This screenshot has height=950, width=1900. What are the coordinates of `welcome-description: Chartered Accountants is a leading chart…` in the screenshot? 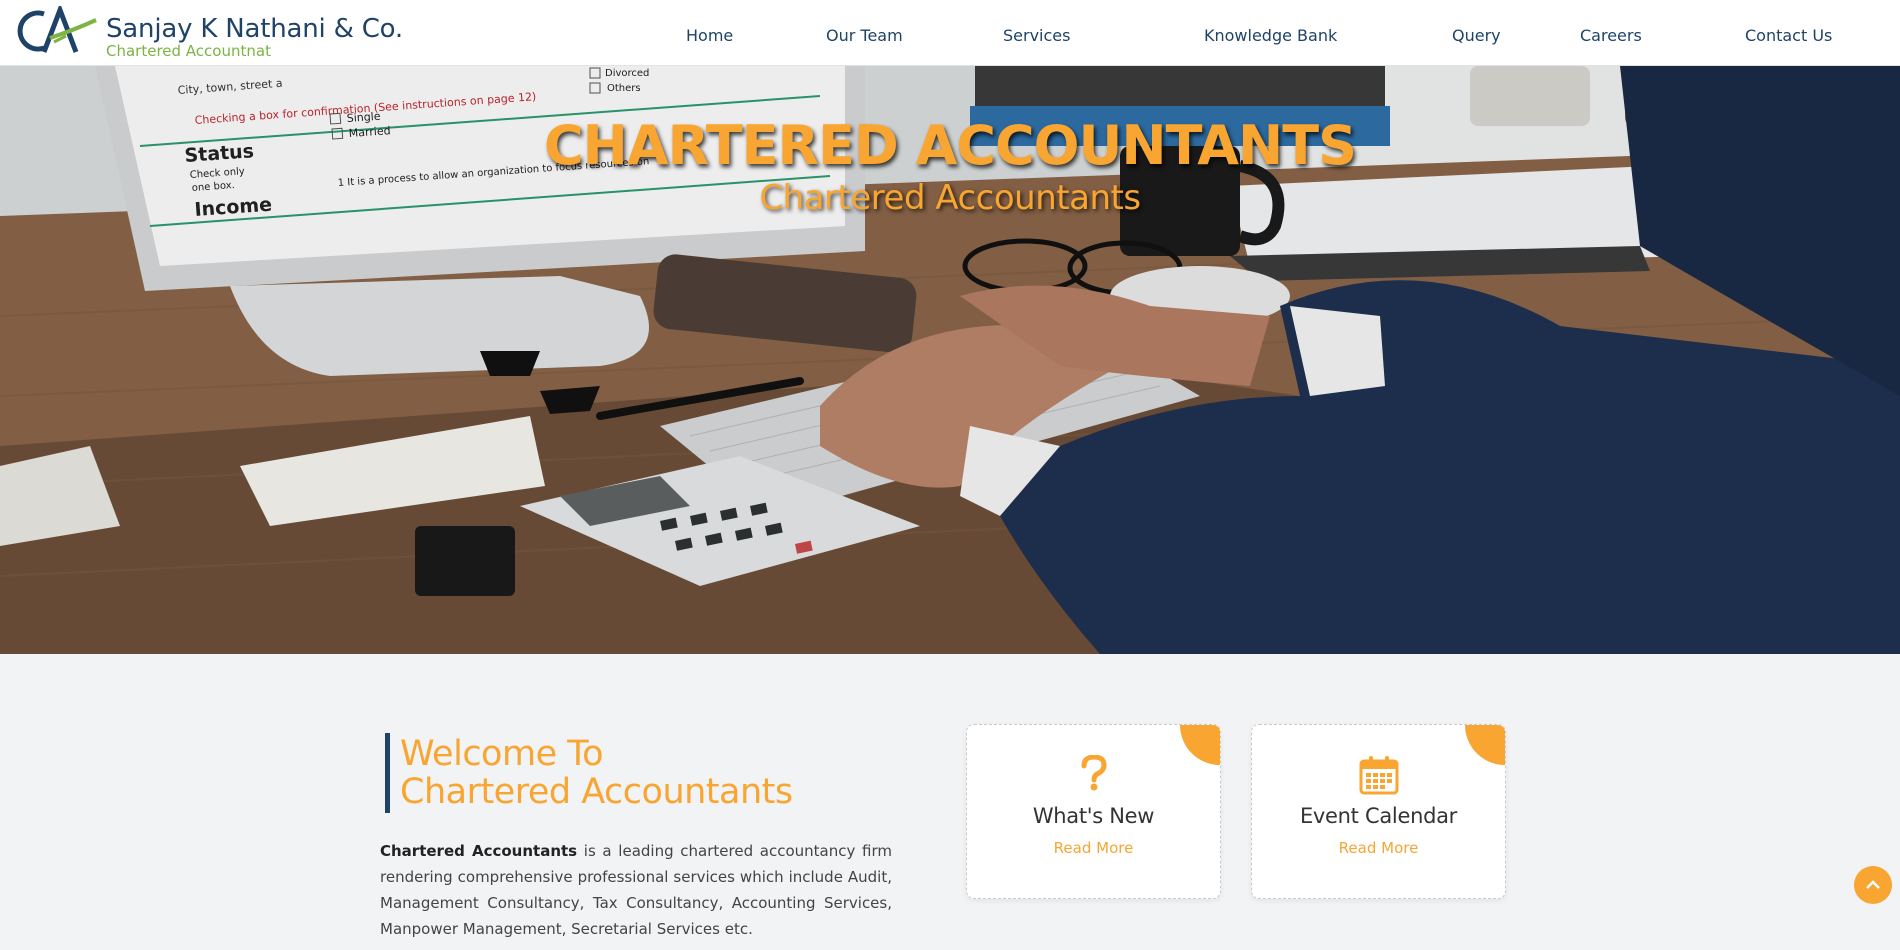 It's located at (636, 890).